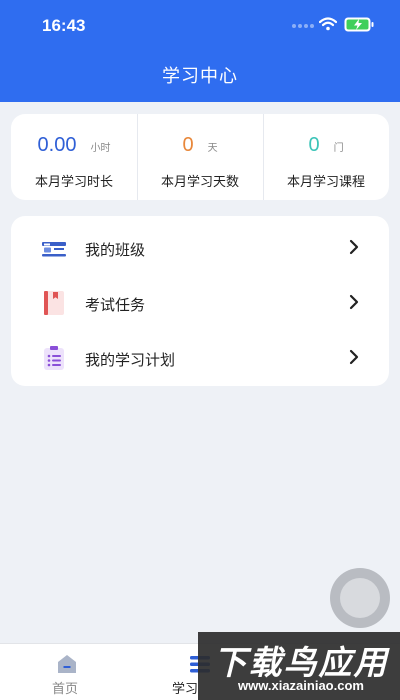 The width and height of the screenshot is (400, 700). Describe the element at coordinates (212, 148) in the screenshot. I see `stat-unit: 天` at that location.